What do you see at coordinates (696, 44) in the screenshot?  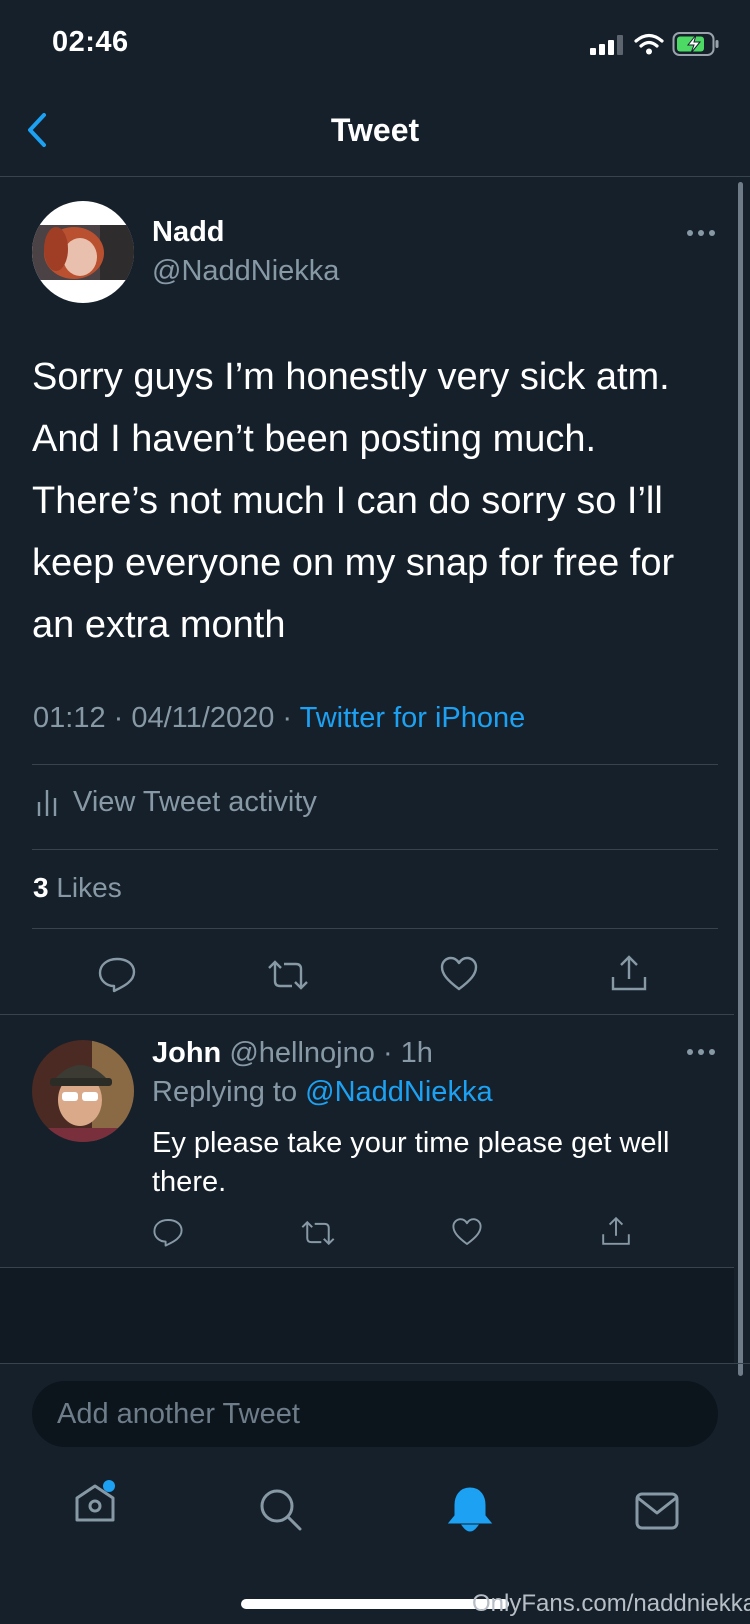 I see `battery-charging-icon` at bounding box center [696, 44].